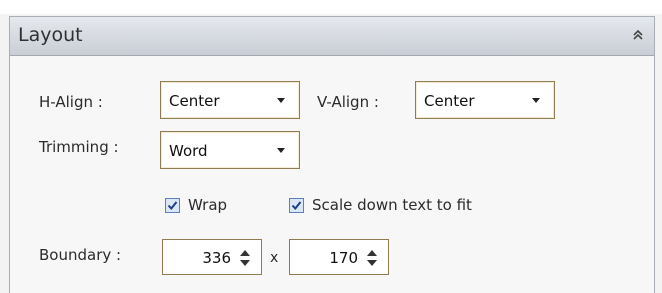 Image resolution: width=662 pixels, height=293 pixels. What do you see at coordinates (485, 100) in the screenshot?
I see `v-align-dropdown: Center` at bounding box center [485, 100].